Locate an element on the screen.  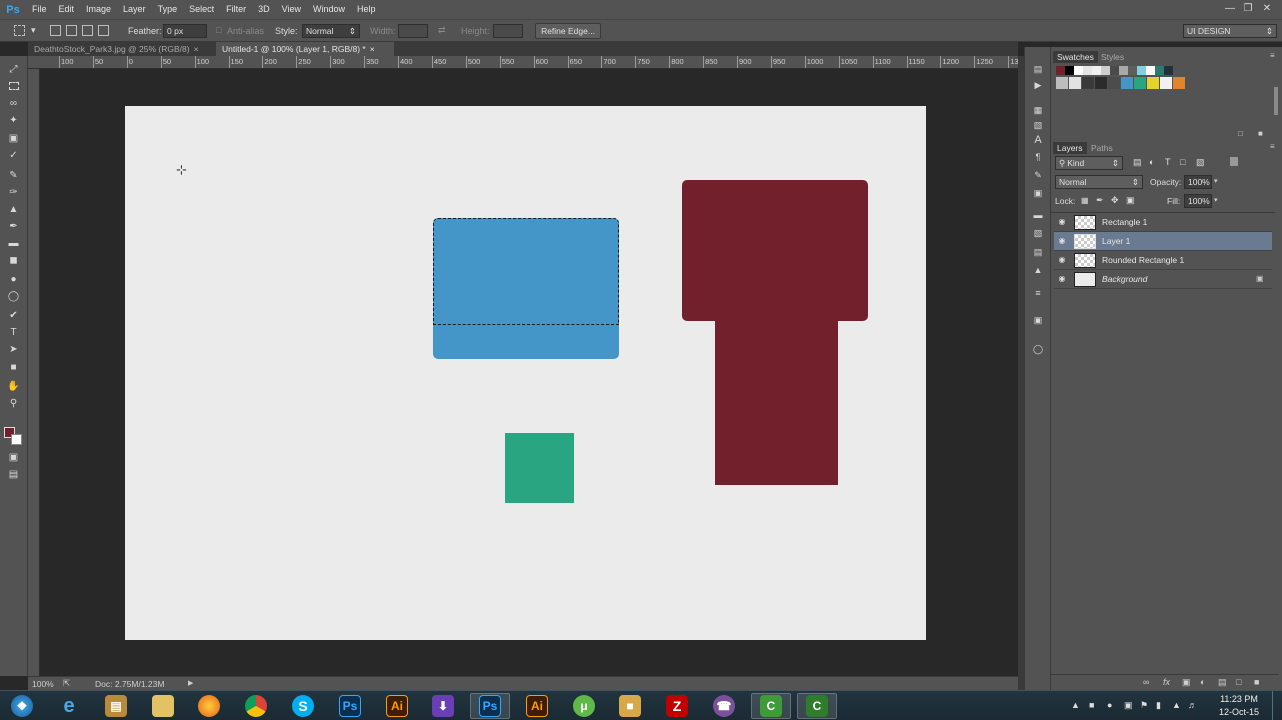
filter-kind-select: ⚲ Kind ⇕ is located at coordinates (1089, 163).